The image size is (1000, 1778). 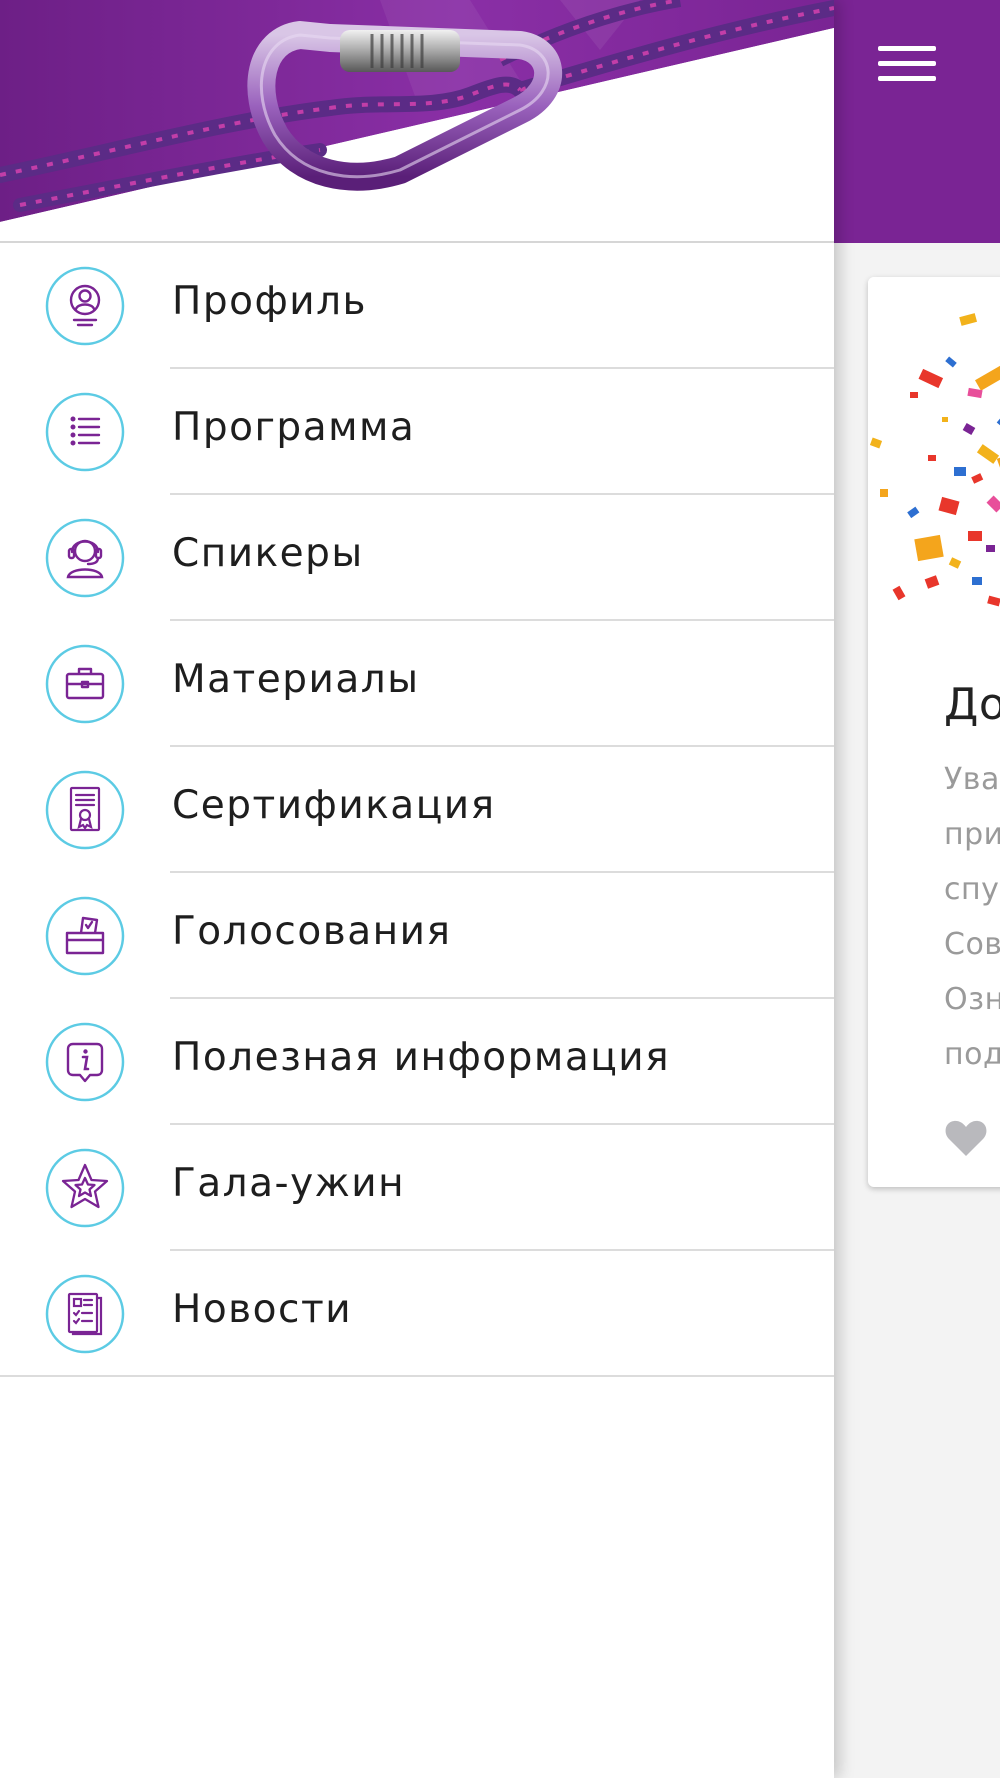 What do you see at coordinates (85, 306) in the screenshot?
I see `profile-icon` at bounding box center [85, 306].